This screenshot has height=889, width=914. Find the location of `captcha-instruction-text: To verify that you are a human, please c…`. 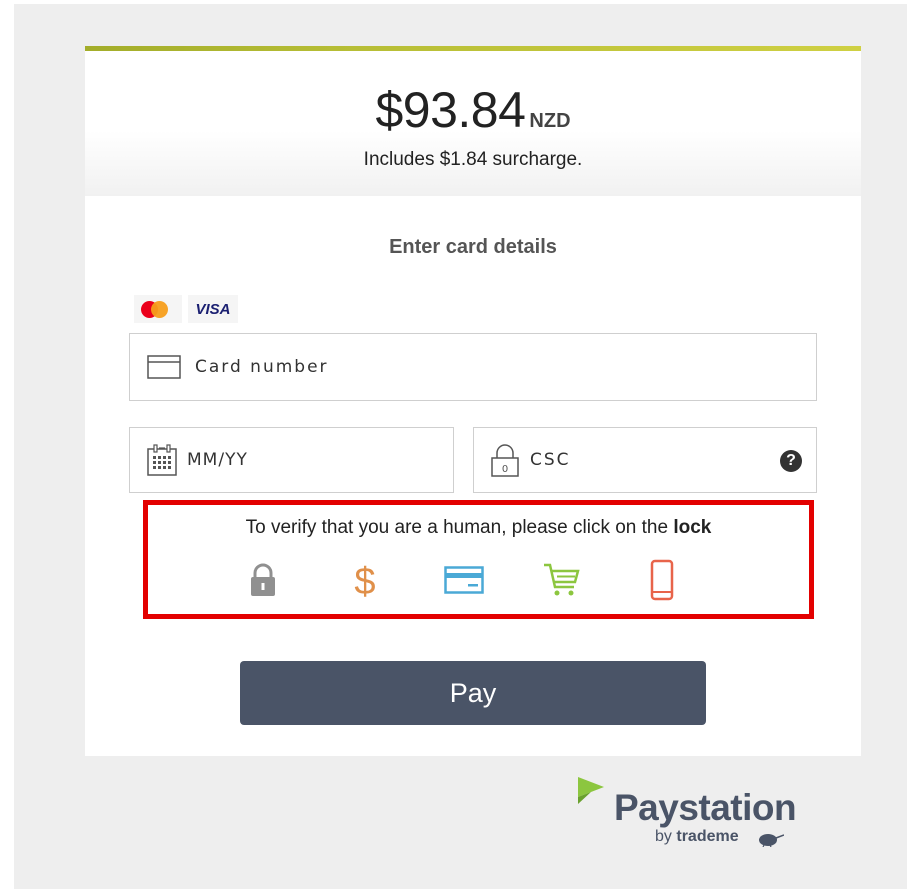

captcha-instruction-text: To verify that you are a human, please c… is located at coordinates (457, 527).